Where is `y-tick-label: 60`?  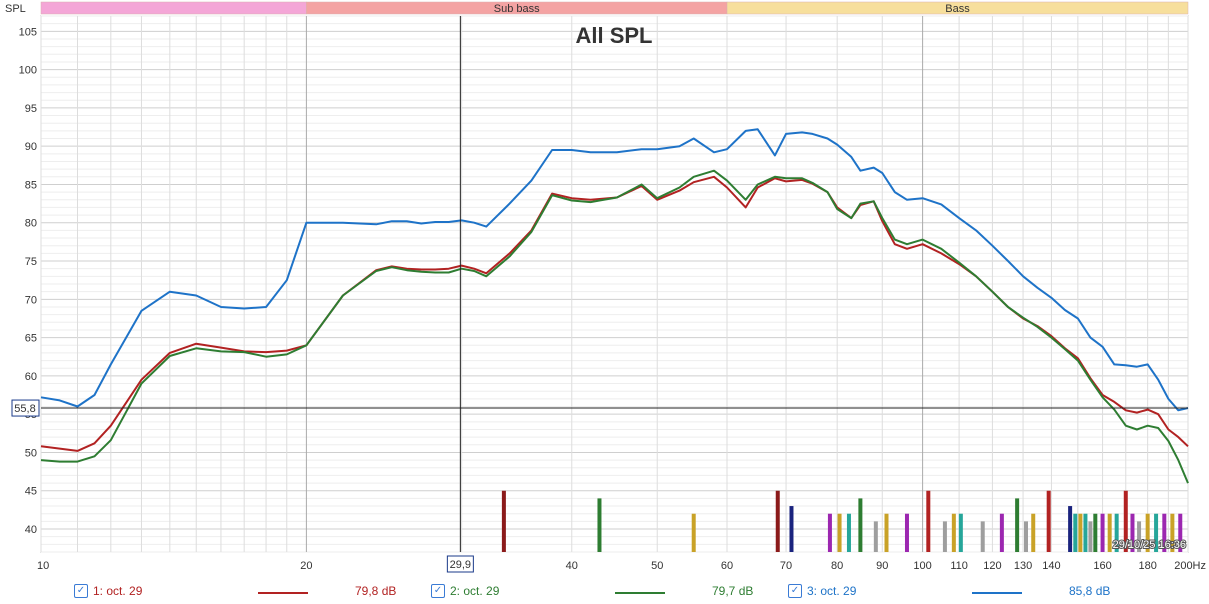
y-tick-label: 60 is located at coordinates (31, 377).